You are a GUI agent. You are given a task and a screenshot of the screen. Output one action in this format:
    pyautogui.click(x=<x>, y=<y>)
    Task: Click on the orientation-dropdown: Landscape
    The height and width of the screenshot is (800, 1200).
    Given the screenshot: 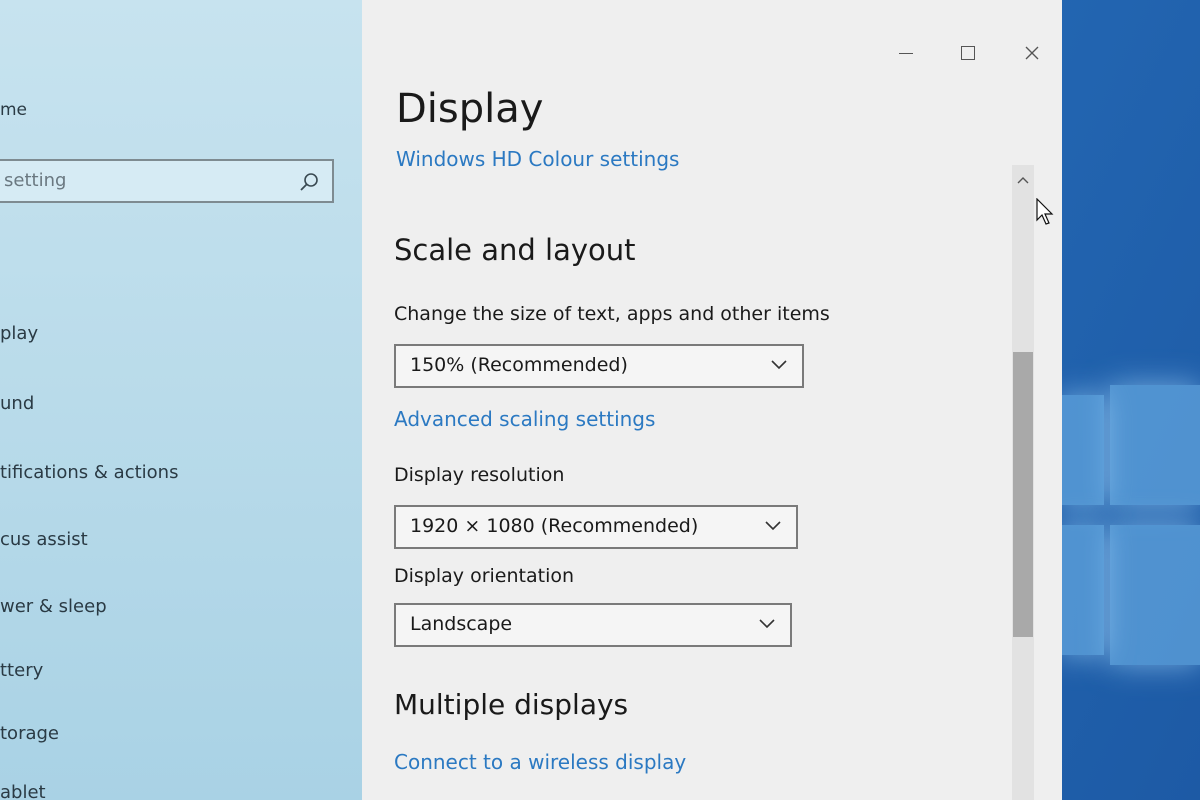 What is the action you would take?
    pyautogui.click(x=593, y=625)
    